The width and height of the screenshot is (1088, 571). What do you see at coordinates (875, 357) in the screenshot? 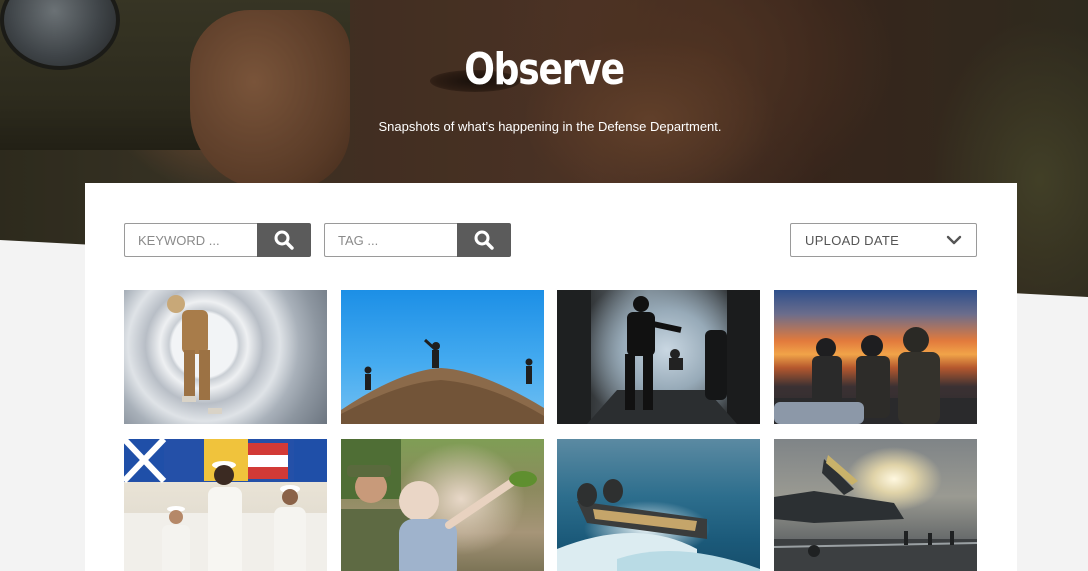
I see `photo-sunset-soldiers` at bounding box center [875, 357].